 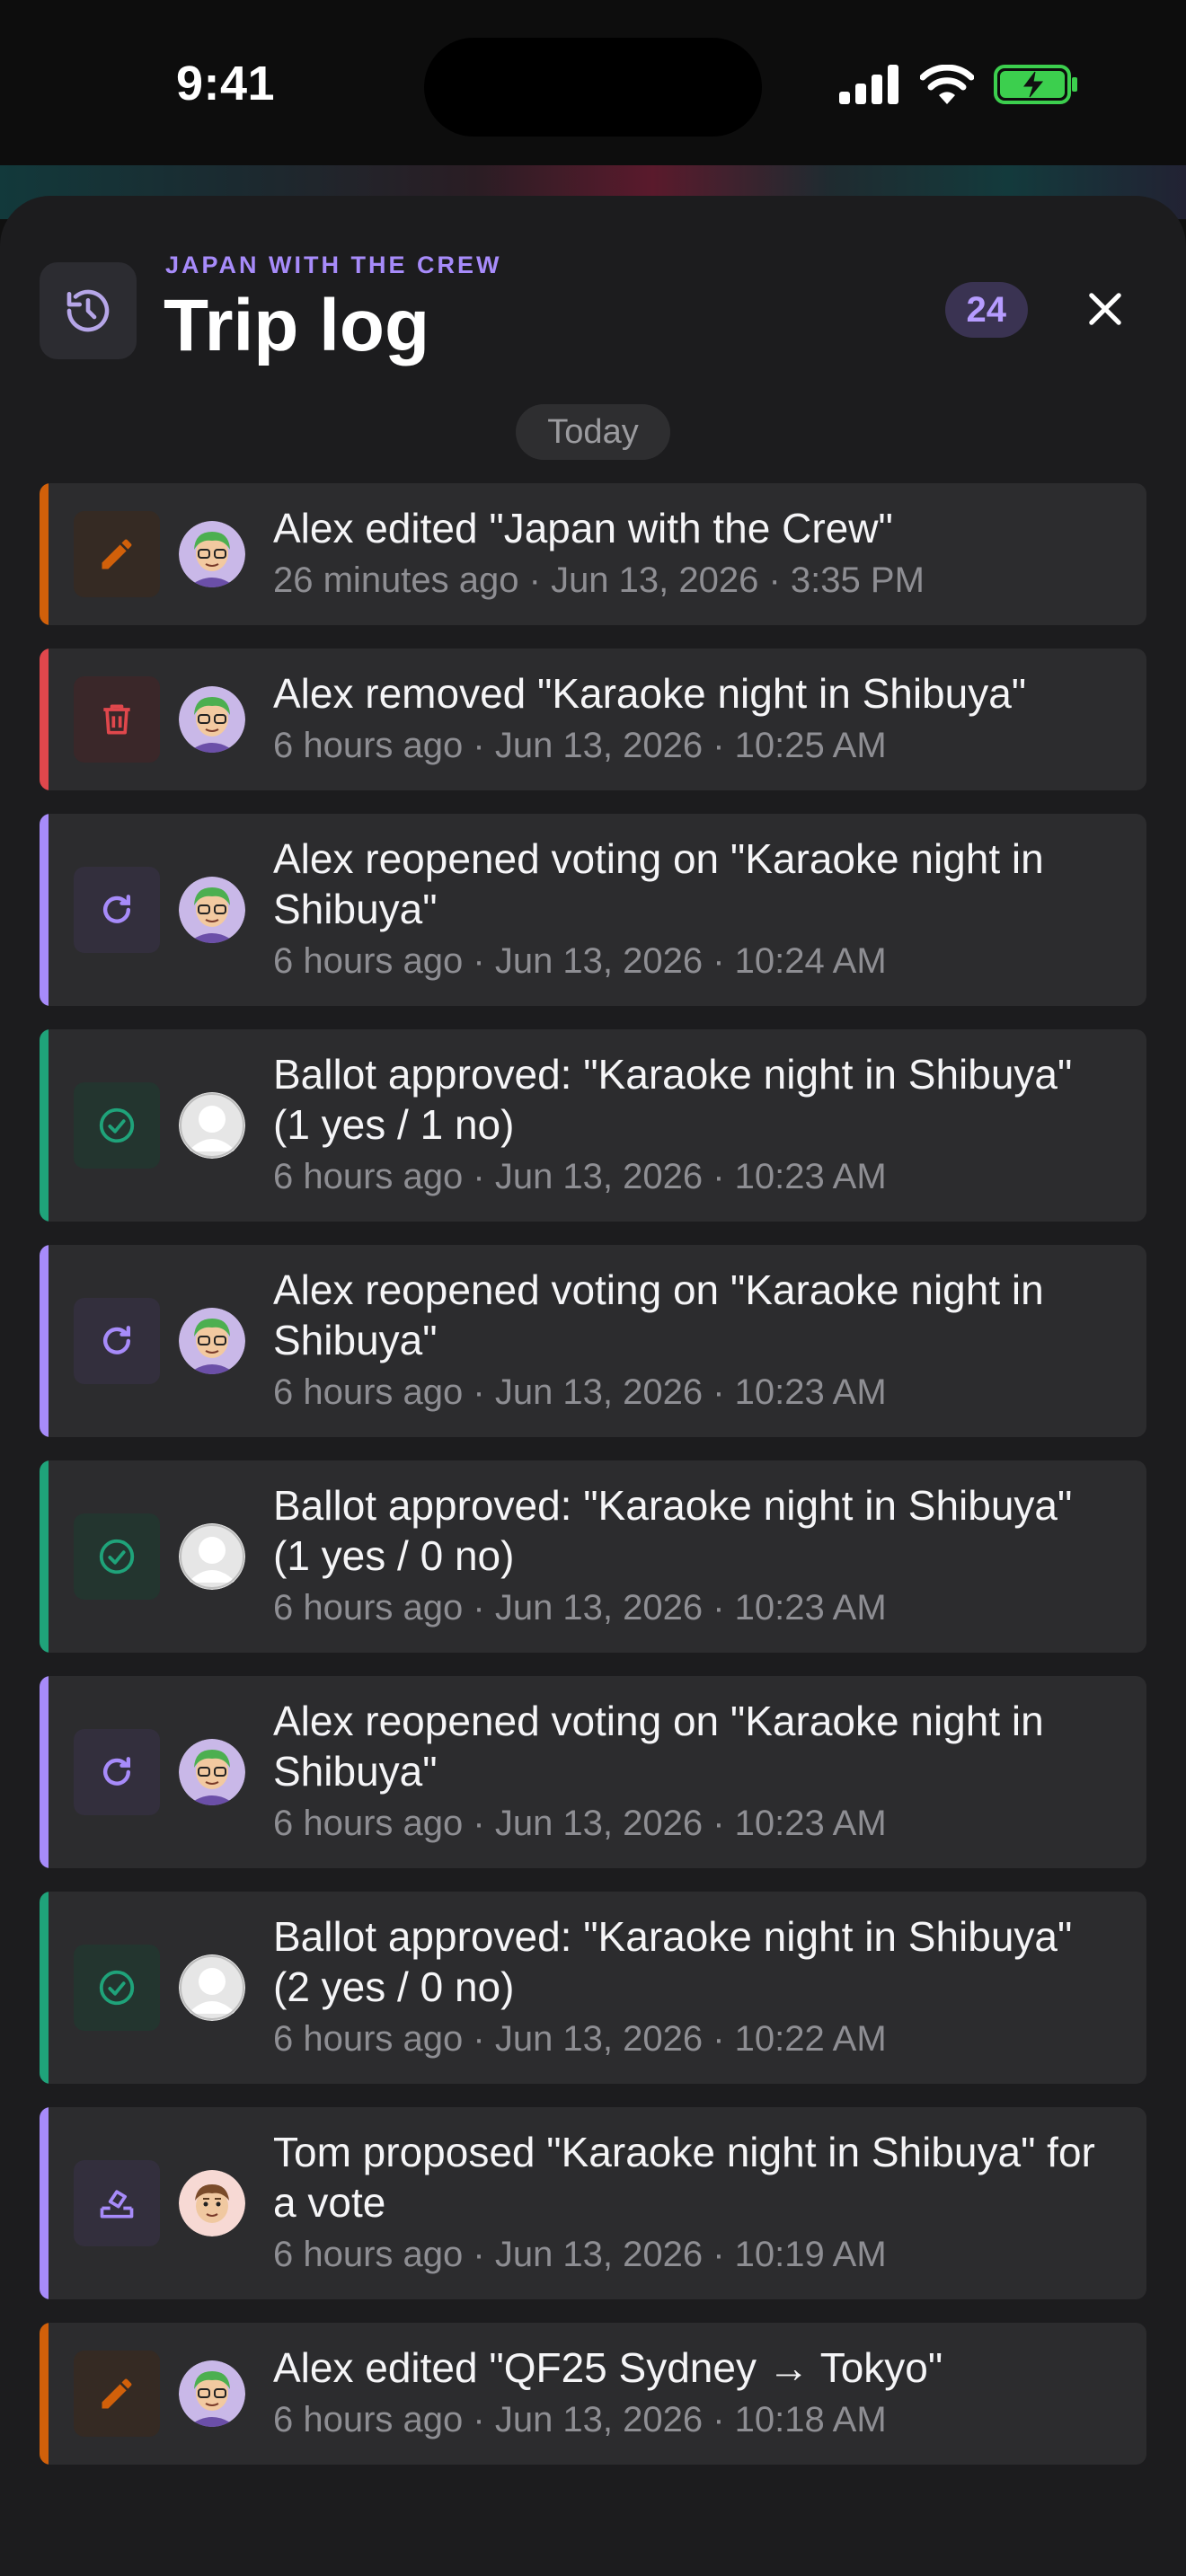 I want to click on battery-charging-icon, so click(x=1035, y=84).